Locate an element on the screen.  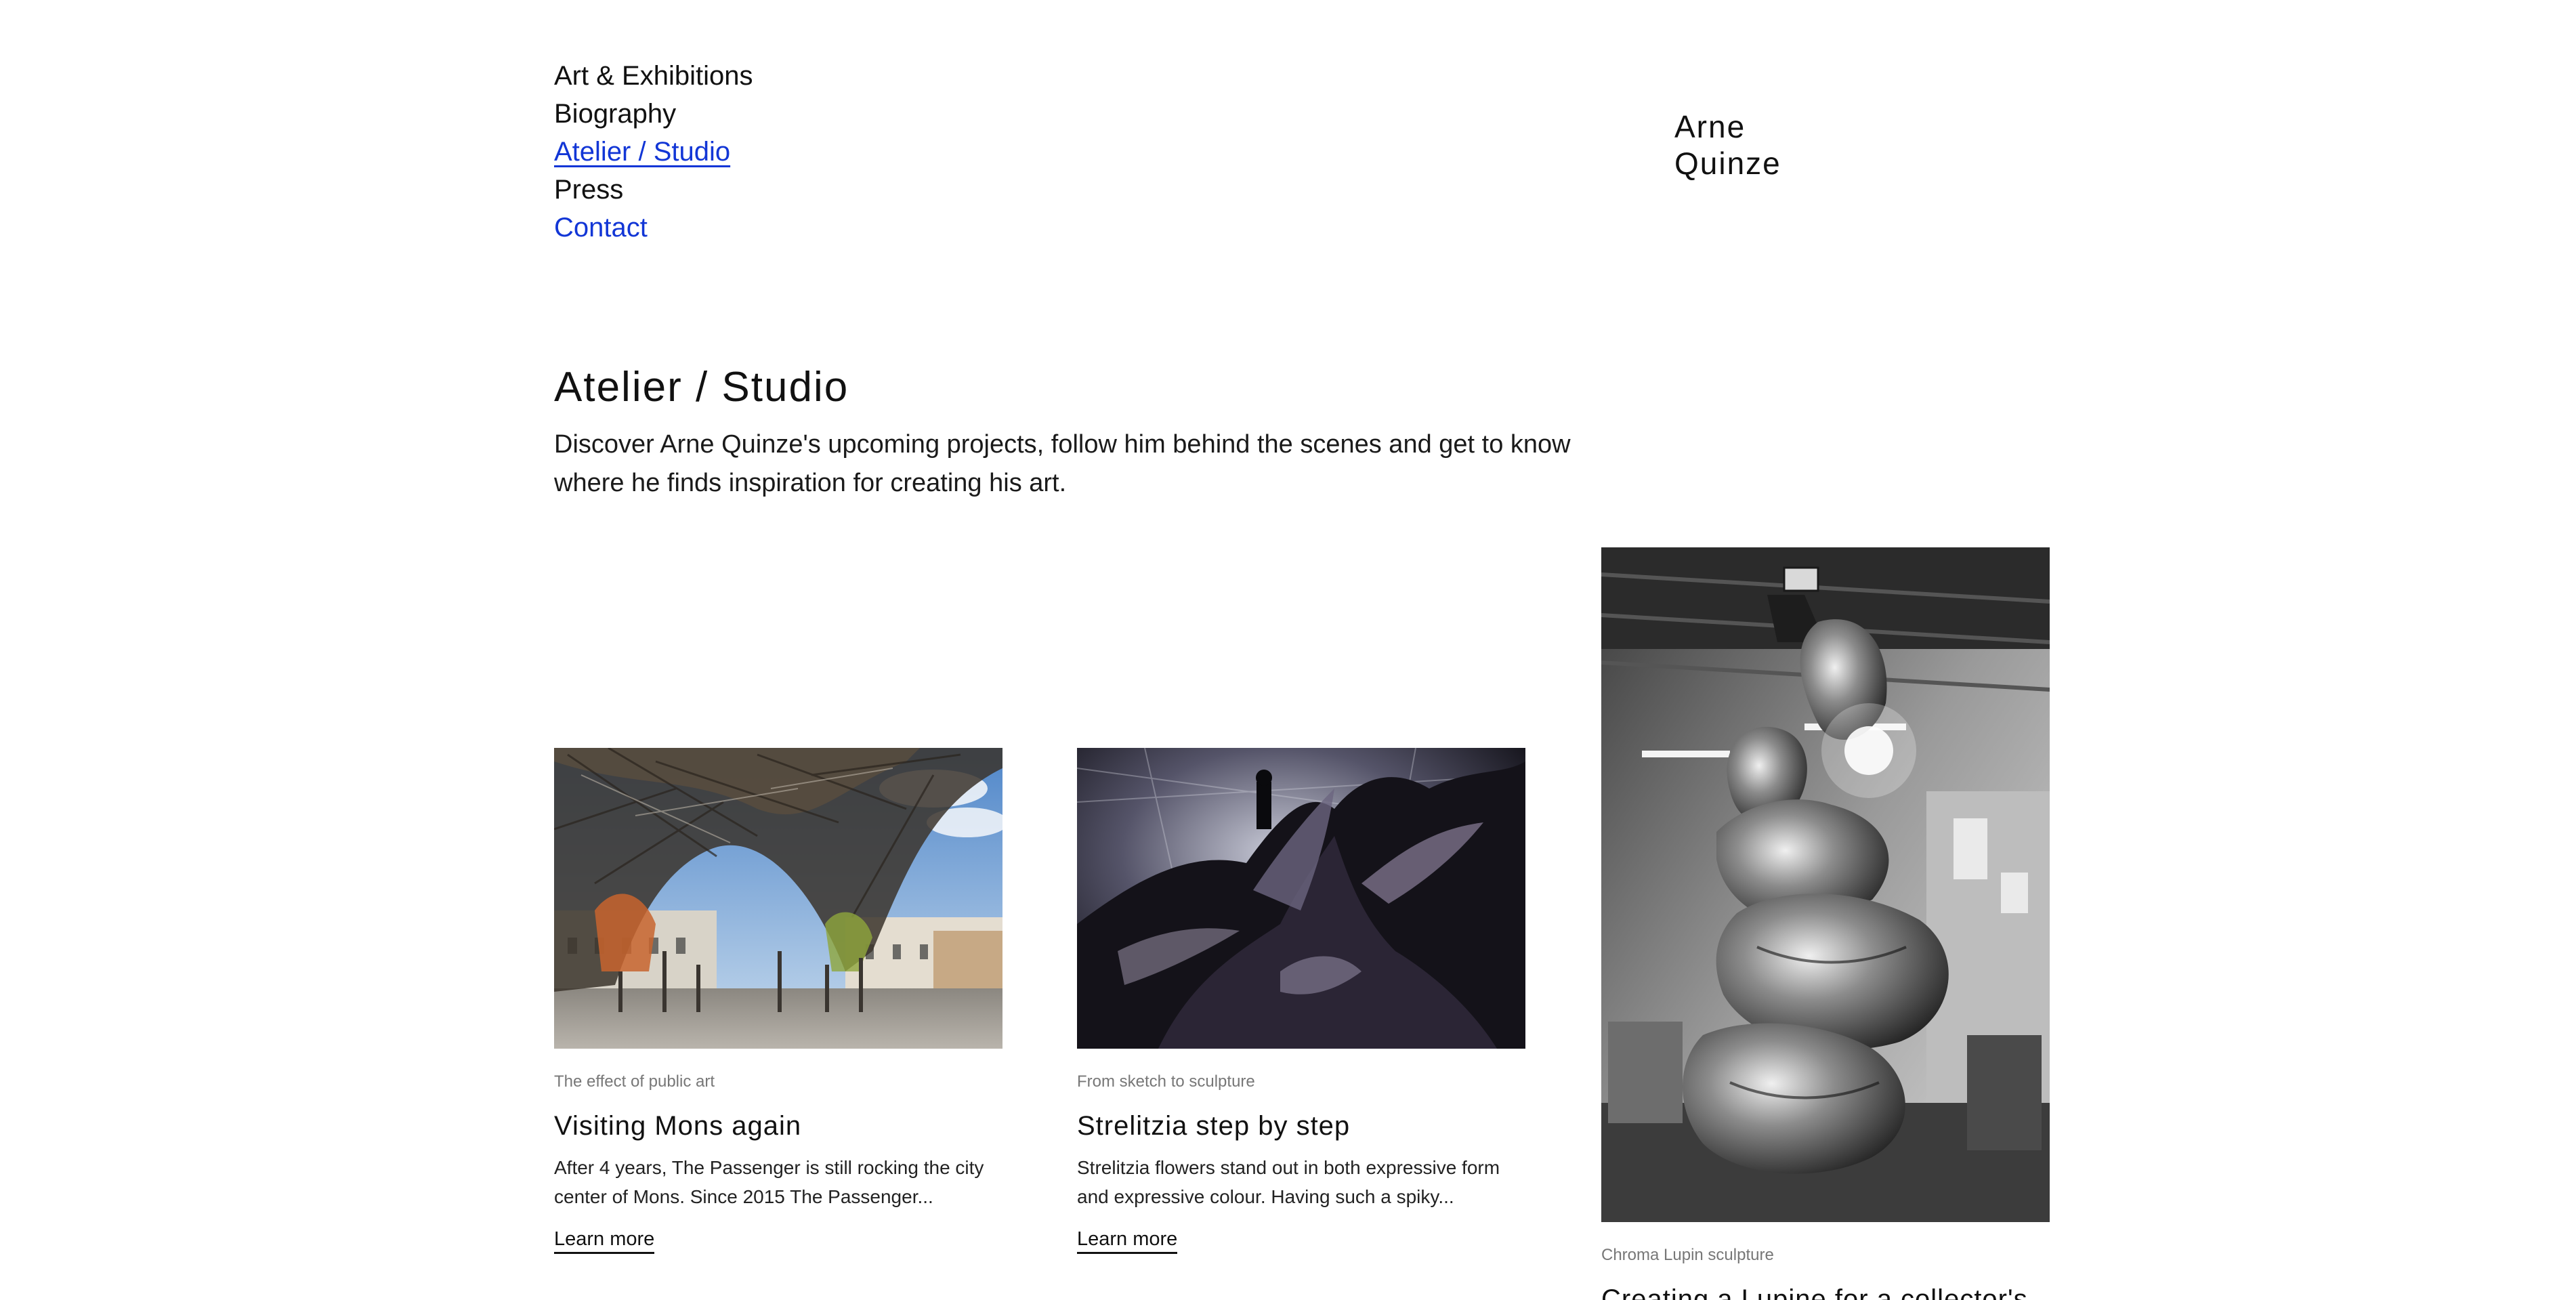
nav-link-contact: Contact is located at coordinates (601, 228).